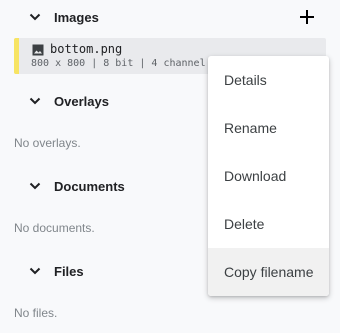 The width and height of the screenshot is (340, 333). I want to click on image-filename: bottom.png, so click(86, 49).